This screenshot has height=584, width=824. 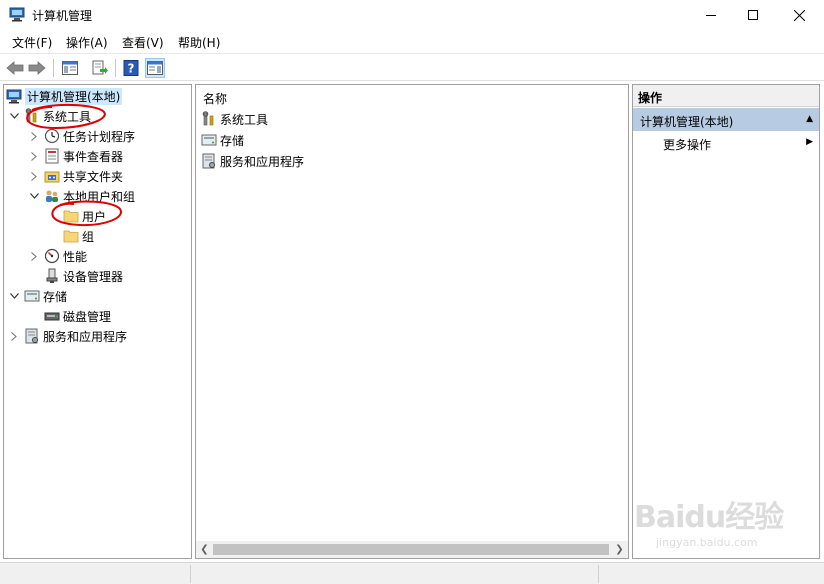 What do you see at coordinates (209, 140) in the screenshot?
I see `storage-icon` at bounding box center [209, 140].